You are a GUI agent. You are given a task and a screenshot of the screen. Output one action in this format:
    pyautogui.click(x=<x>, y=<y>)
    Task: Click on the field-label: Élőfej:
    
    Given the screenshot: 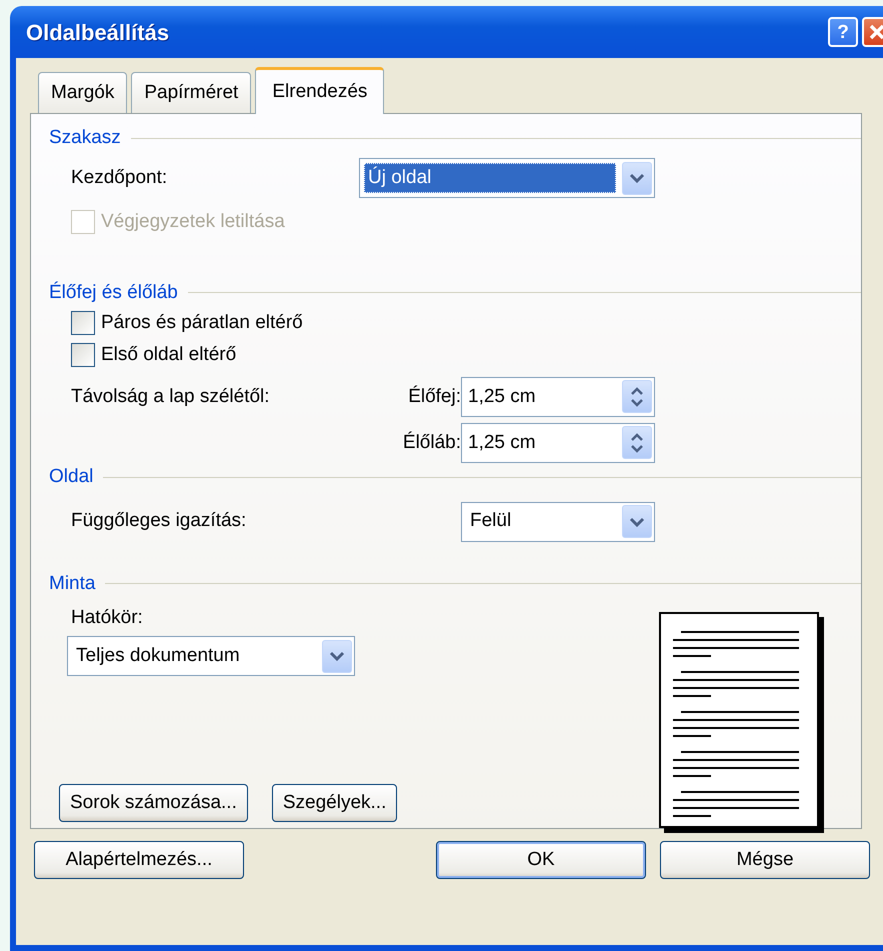 What is the action you would take?
    pyautogui.click(x=434, y=396)
    